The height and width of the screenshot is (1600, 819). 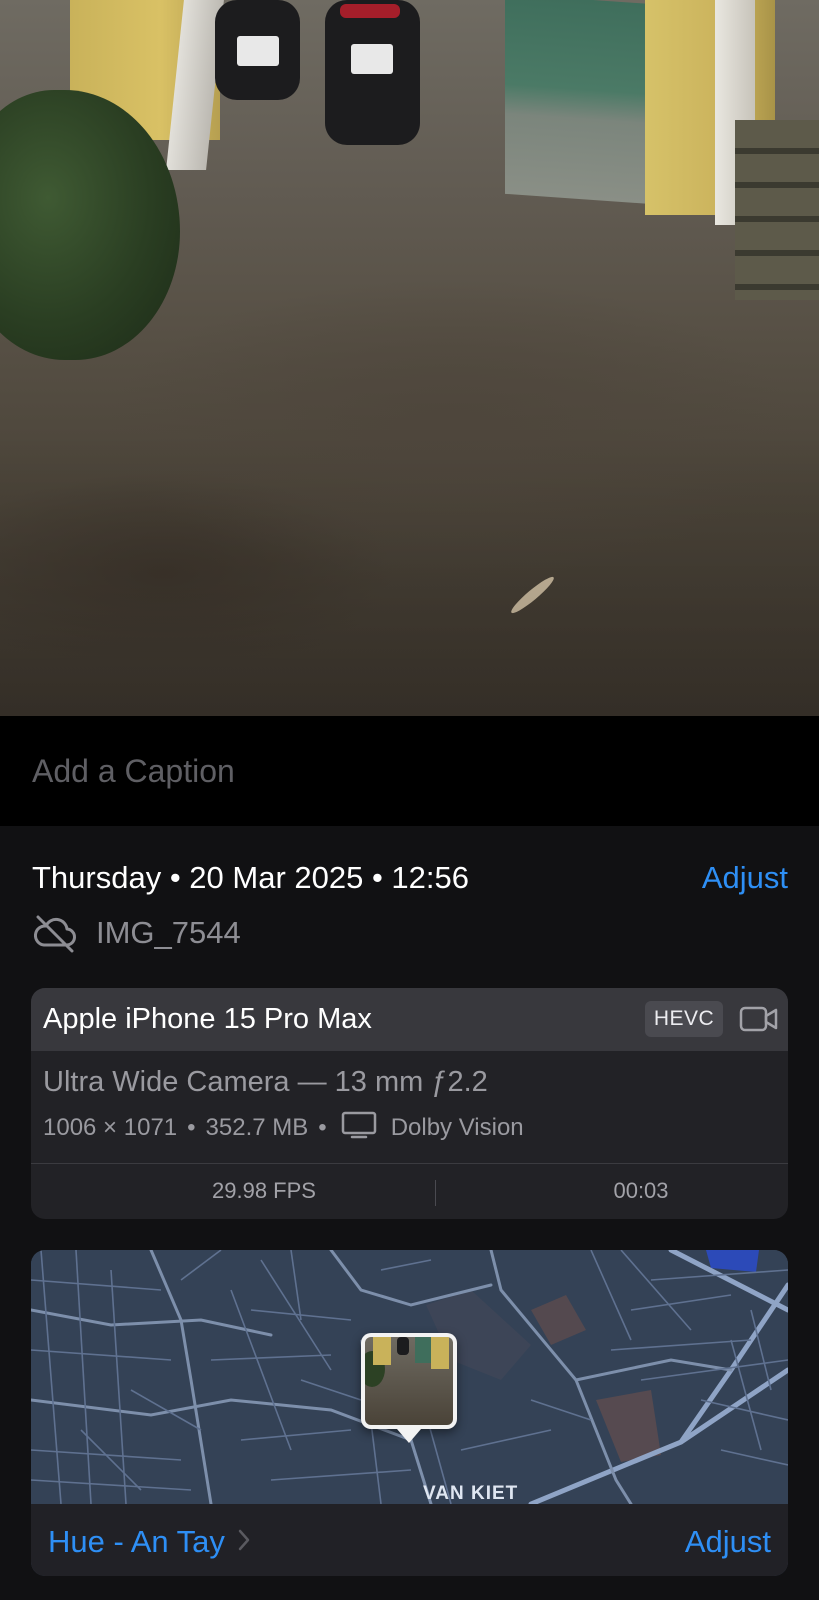 I want to click on adjust-date-button: Adjust, so click(x=745, y=878).